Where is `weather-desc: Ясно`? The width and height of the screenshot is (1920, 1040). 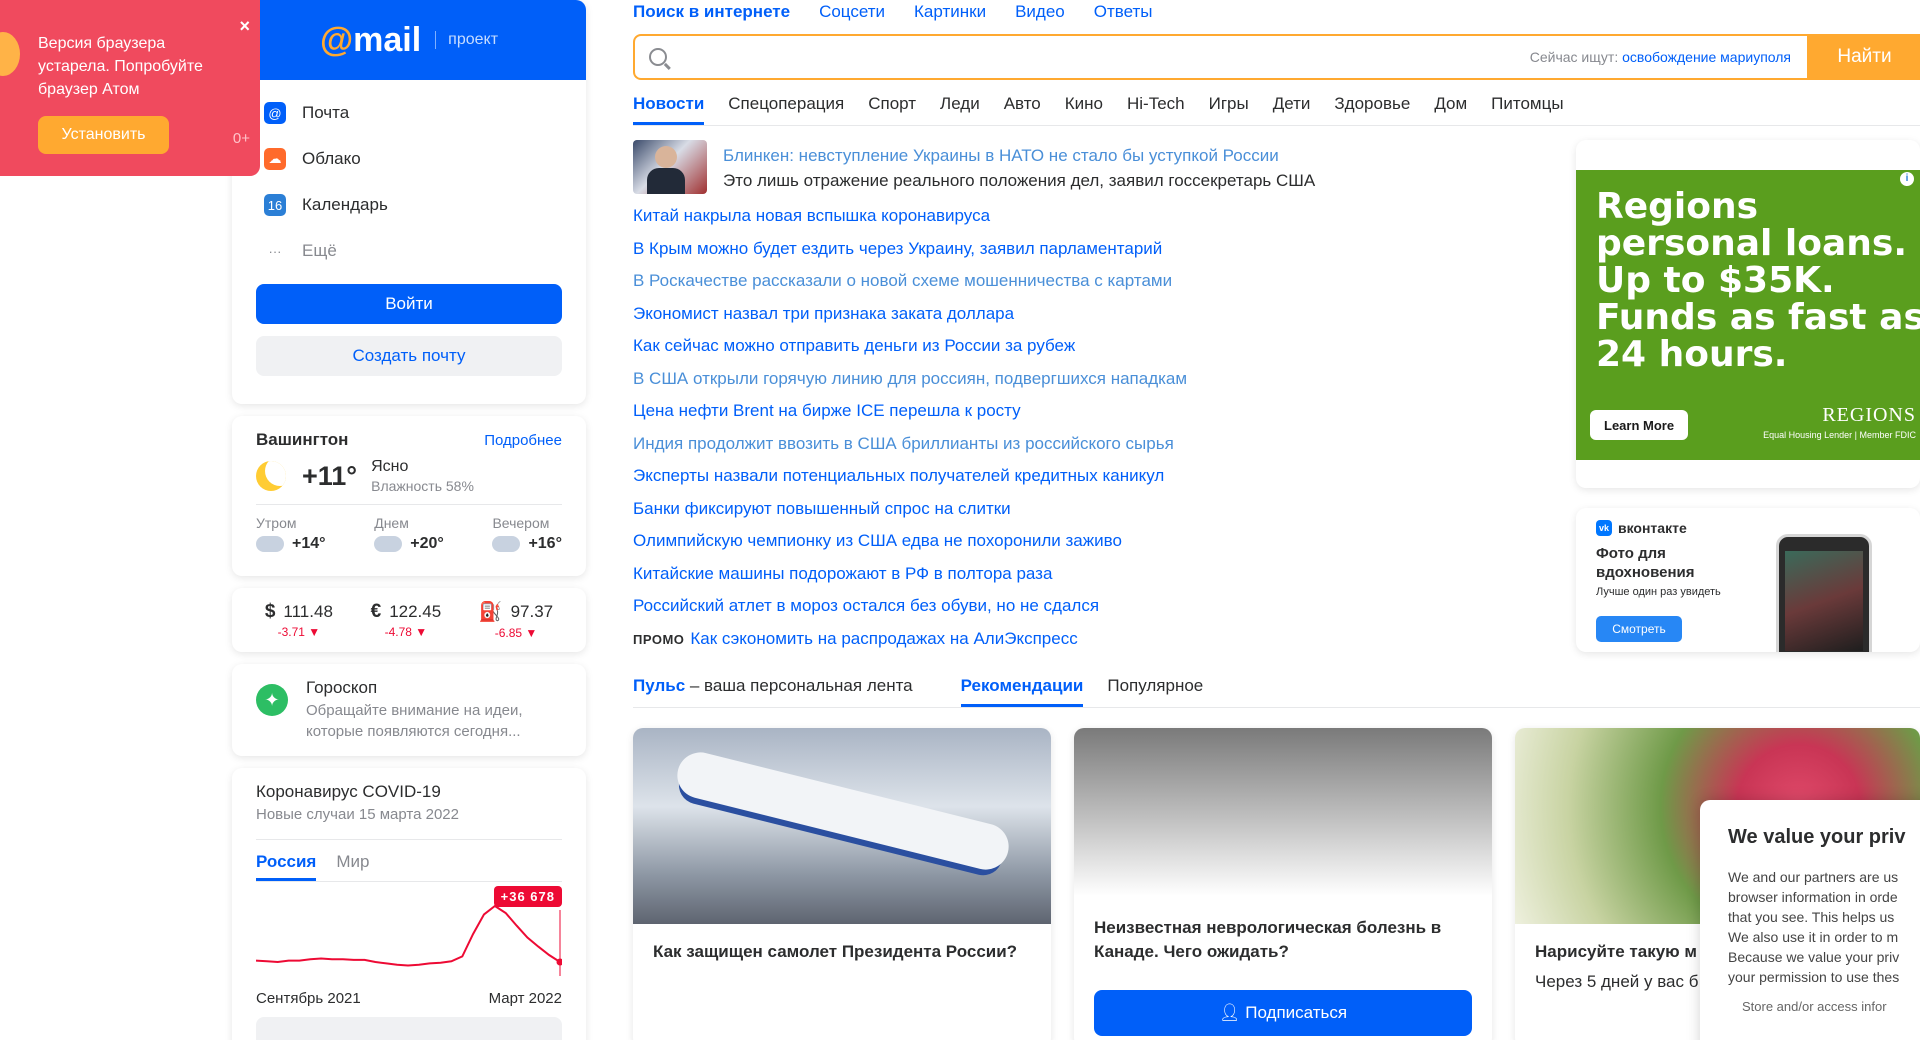 weather-desc: Ясно is located at coordinates (390, 466).